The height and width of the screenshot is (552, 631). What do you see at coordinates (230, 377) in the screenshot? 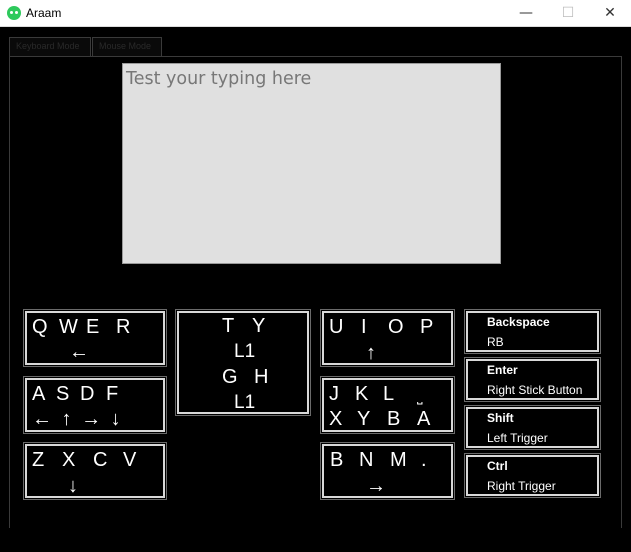
I see `key-letter: G` at bounding box center [230, 377].